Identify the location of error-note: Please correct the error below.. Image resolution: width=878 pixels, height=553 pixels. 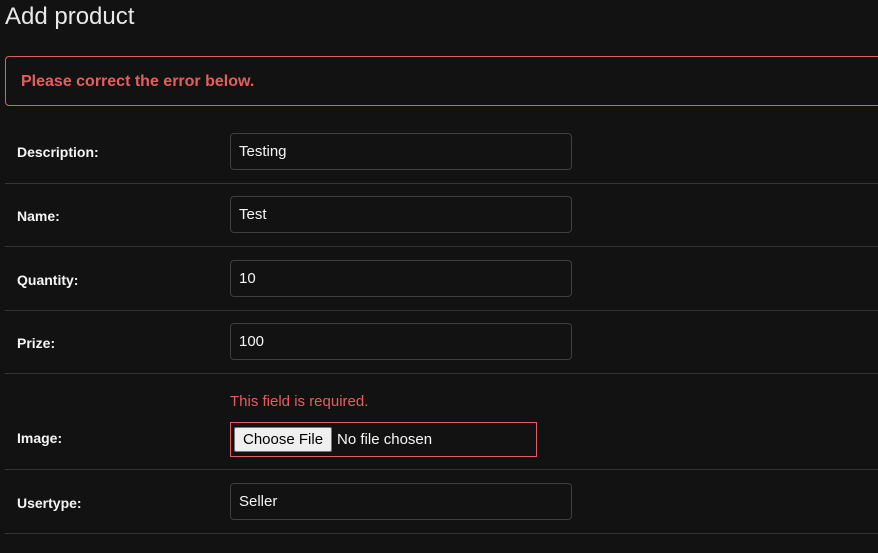
(441, 81).